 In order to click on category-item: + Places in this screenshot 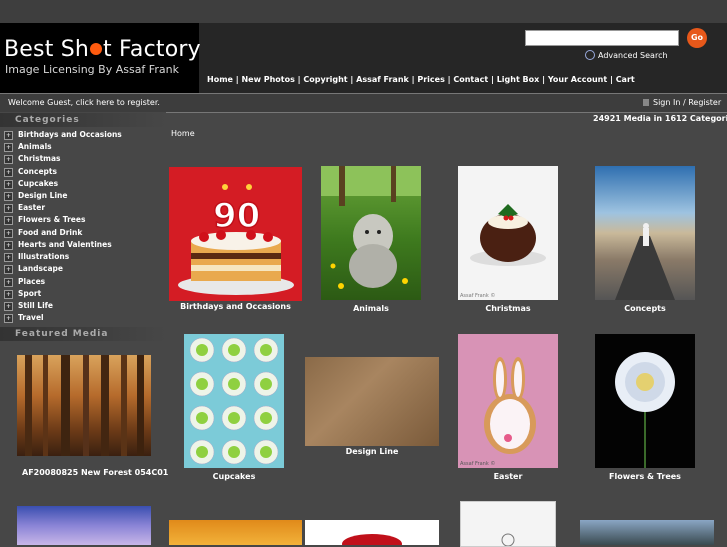, I will do `click(24, 283)`.